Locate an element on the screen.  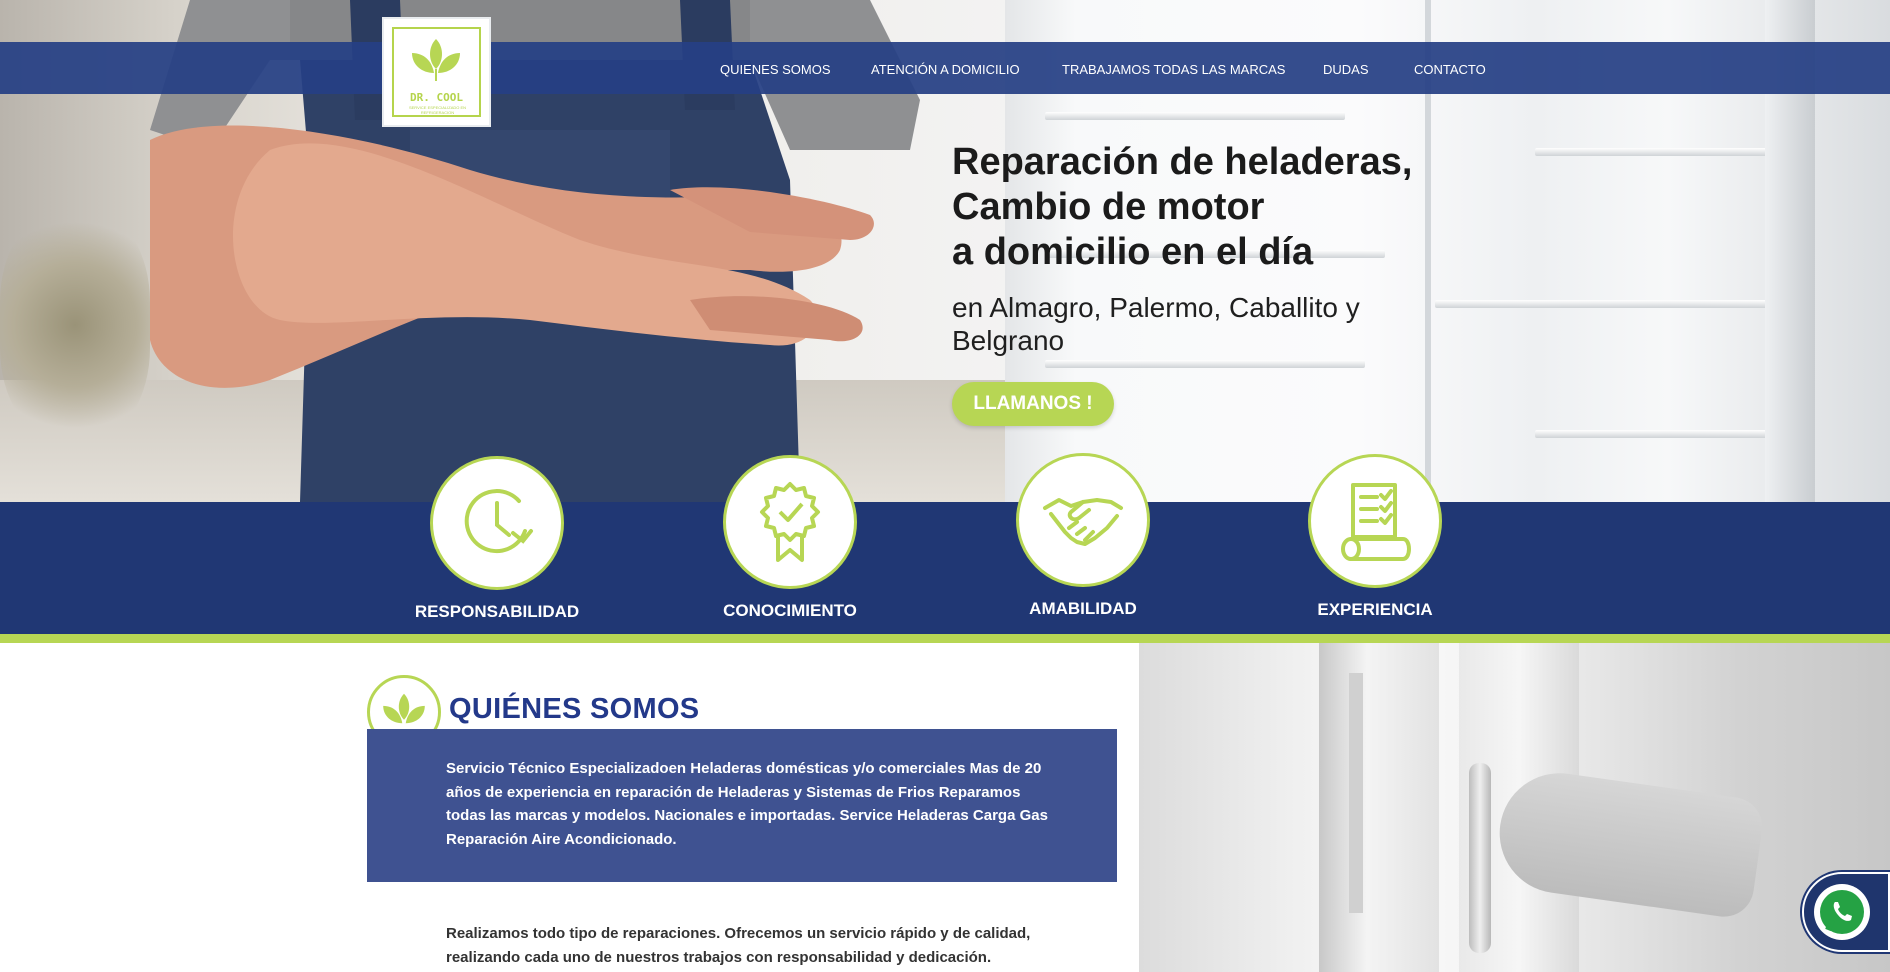
checklist-icon is located at coordinates (1376, 522).